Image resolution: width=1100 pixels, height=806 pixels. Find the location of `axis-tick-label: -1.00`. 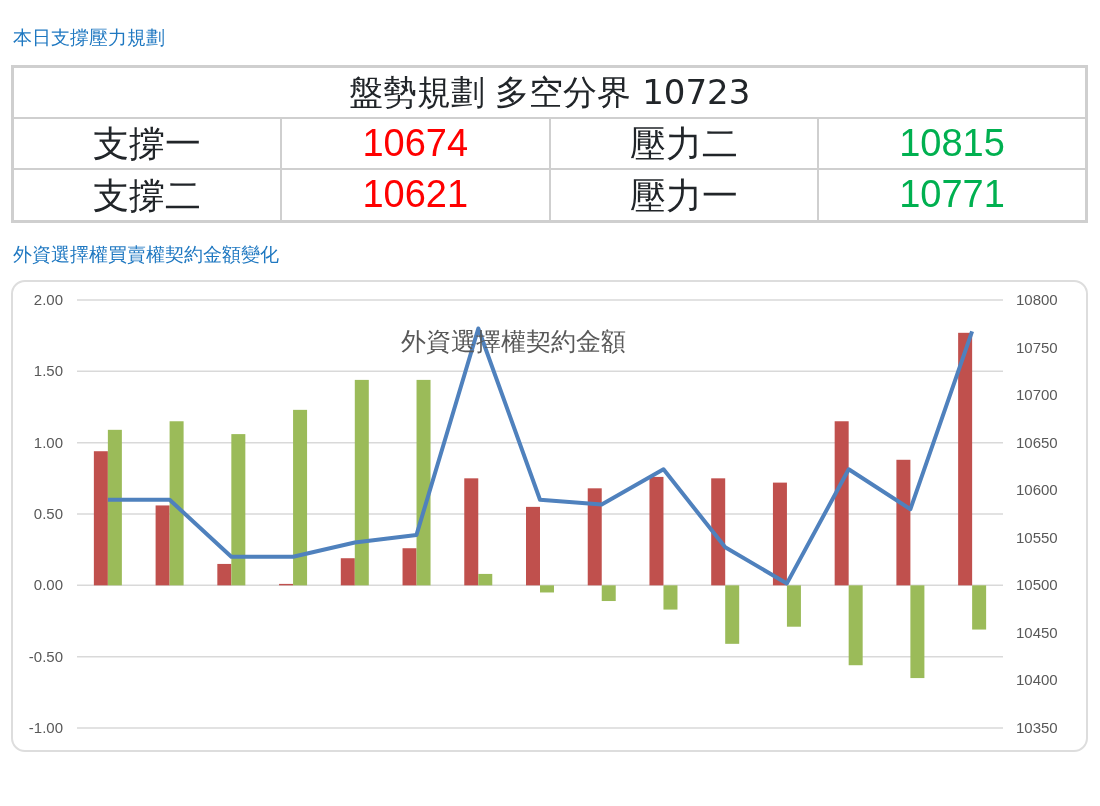

axis-tick-label: -1.00 is located at coordinates (45, 727).